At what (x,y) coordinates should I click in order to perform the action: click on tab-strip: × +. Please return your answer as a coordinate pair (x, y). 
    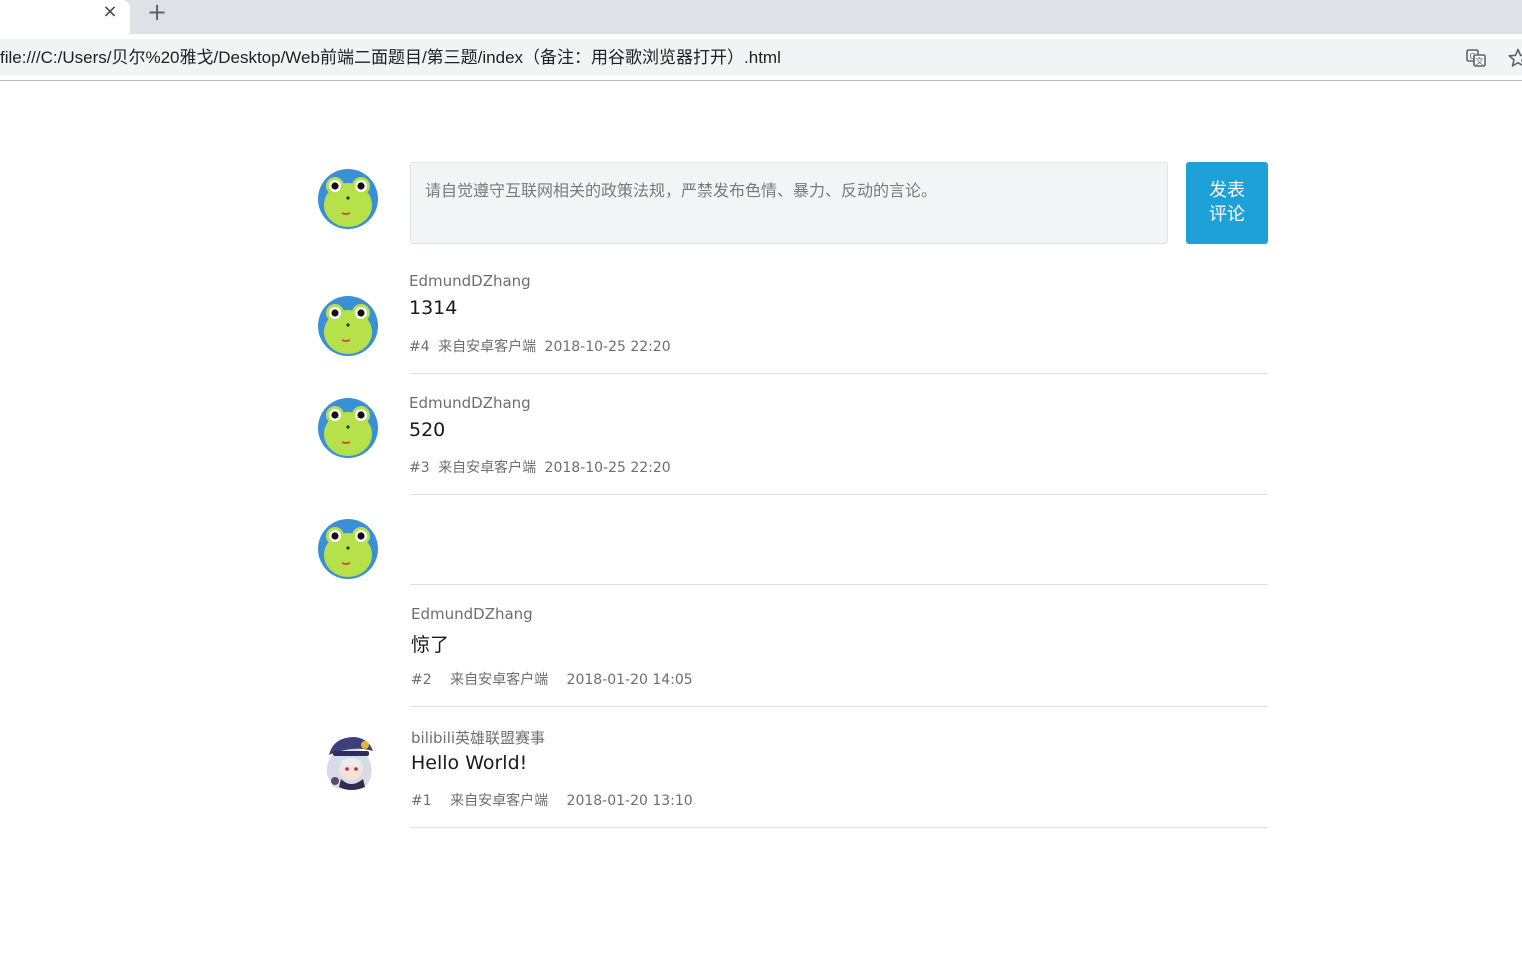
    Looking at the image, I should click on (761, 17).